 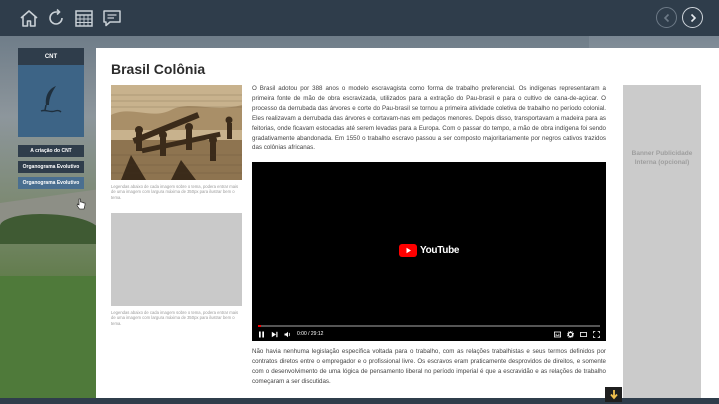 I want to click on youtube-brand: YouTube, so click(x=440, y=250).